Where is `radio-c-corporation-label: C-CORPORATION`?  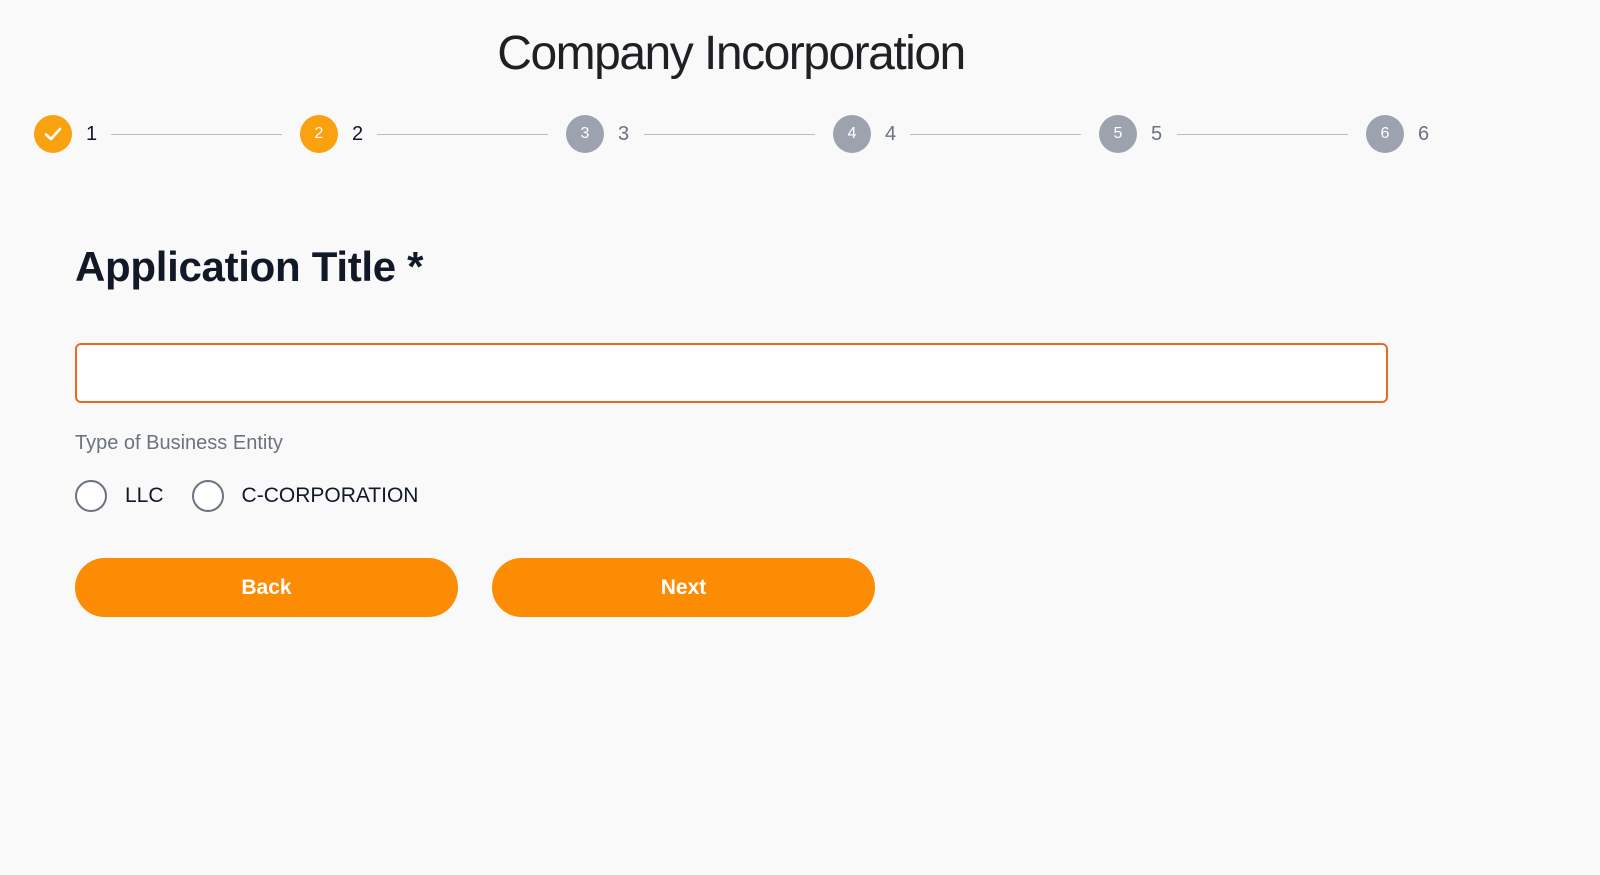
radio-c-corporation-label: C-CORPORATION is located at coordinates (330, 495).